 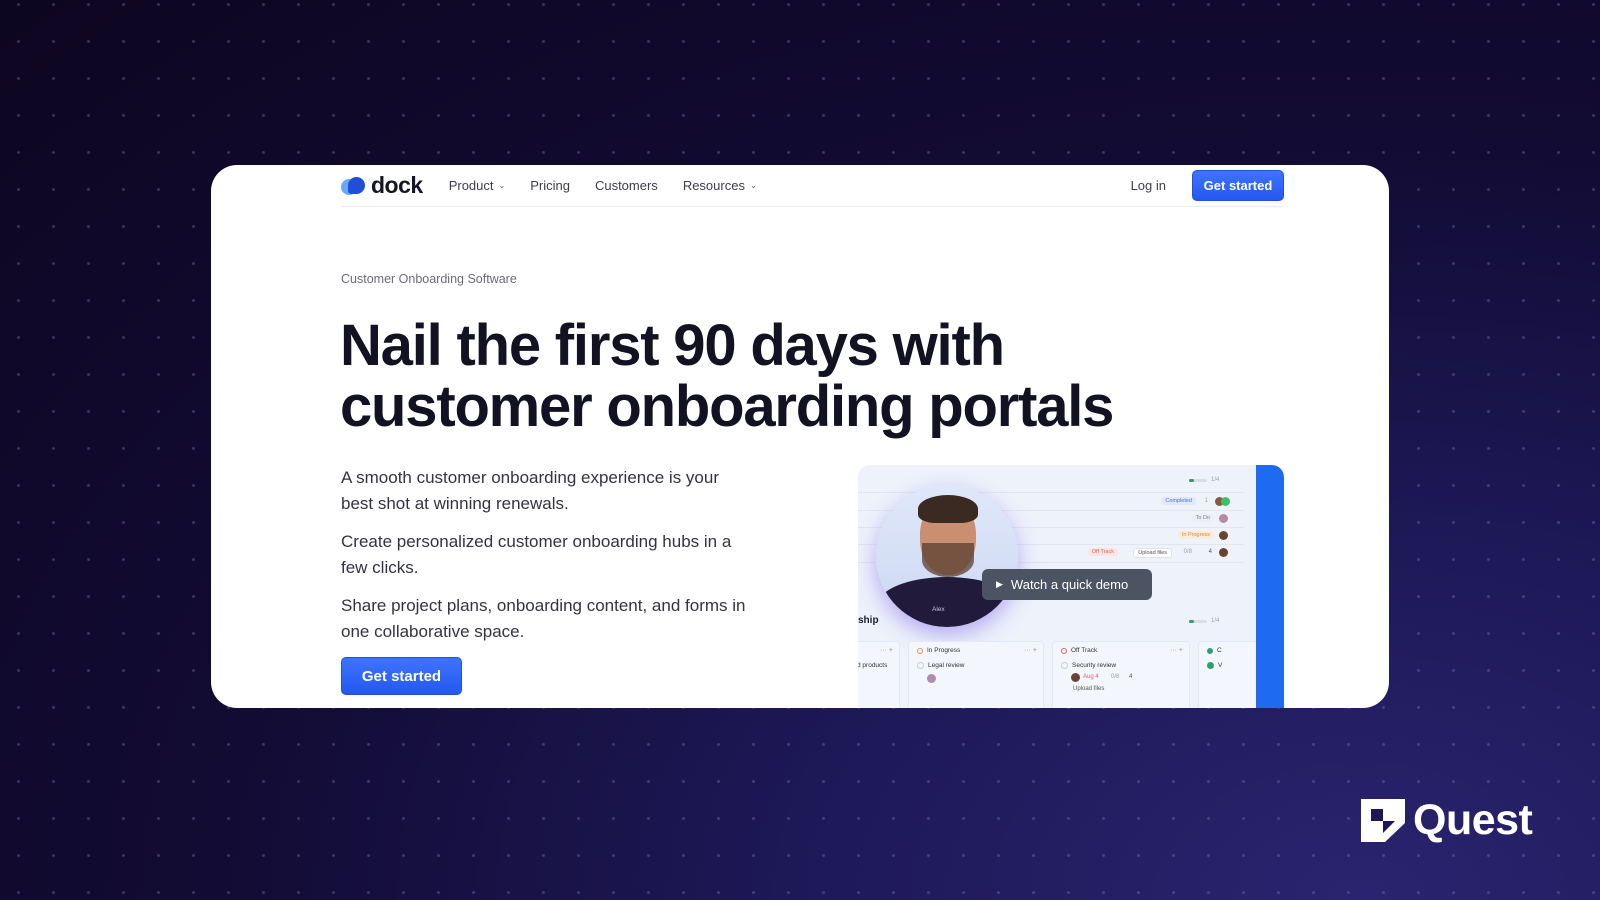 I want to click on login-link: Log in, so click(x=1148, y=185).